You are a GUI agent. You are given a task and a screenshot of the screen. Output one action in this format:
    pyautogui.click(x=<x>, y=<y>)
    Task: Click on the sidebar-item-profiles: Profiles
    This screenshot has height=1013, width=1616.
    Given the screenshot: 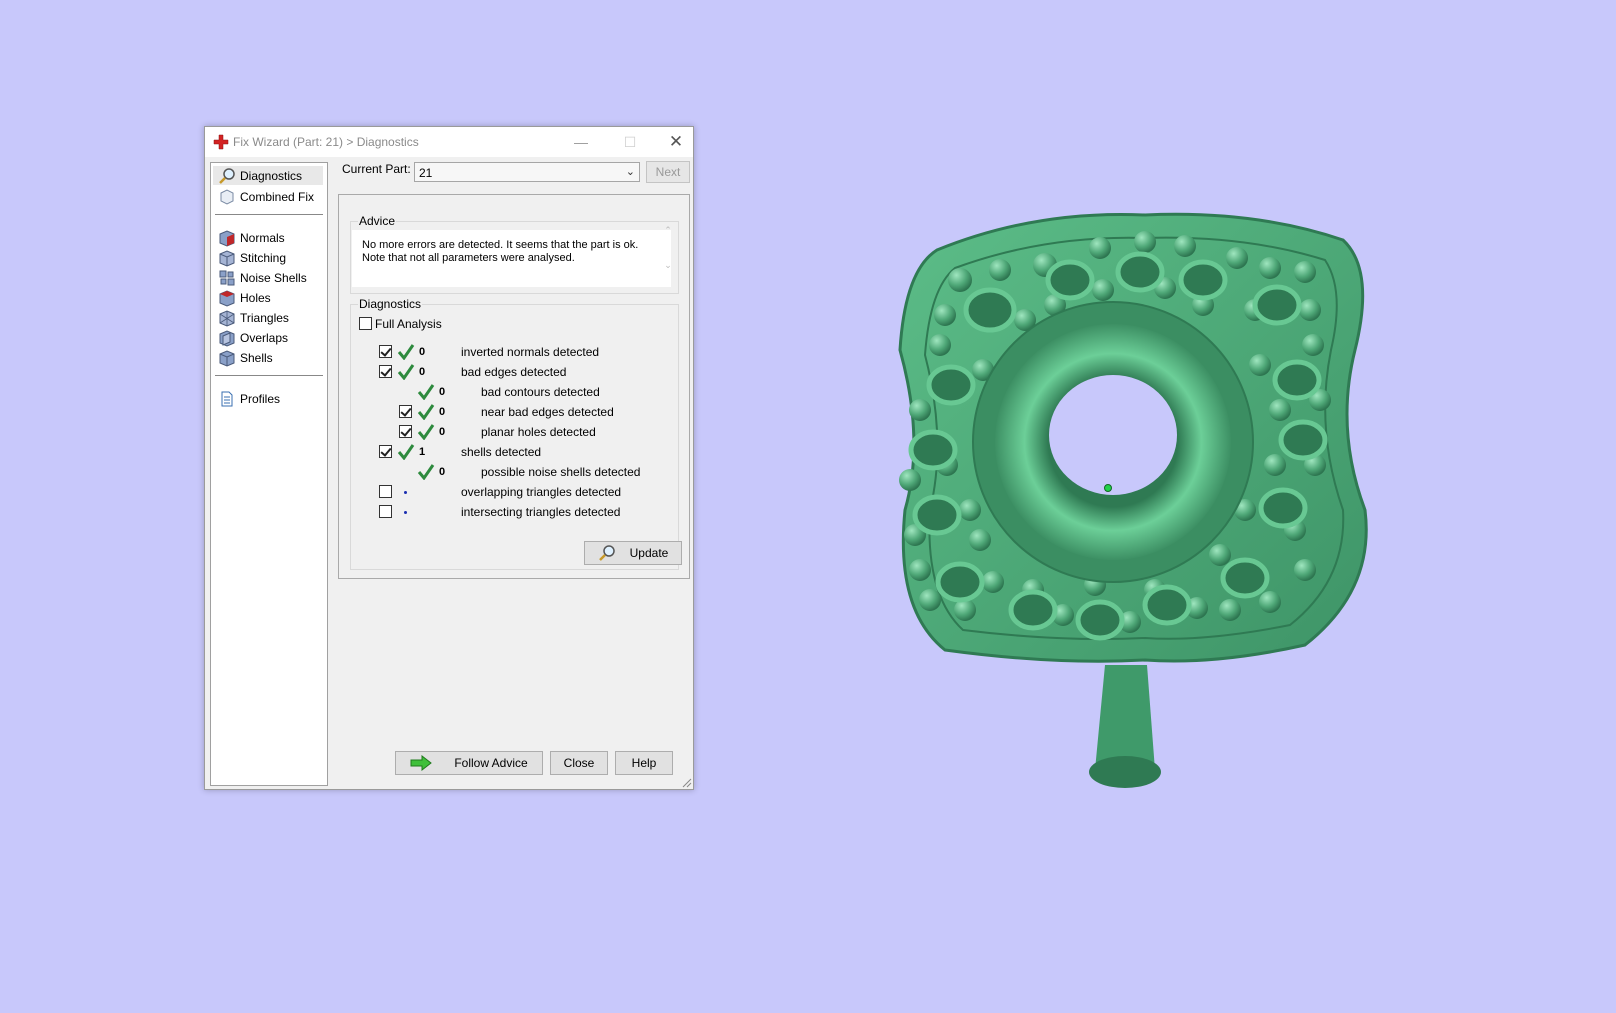 What is the action you would take?
    pyautogui.click(x=268, y=398)
    